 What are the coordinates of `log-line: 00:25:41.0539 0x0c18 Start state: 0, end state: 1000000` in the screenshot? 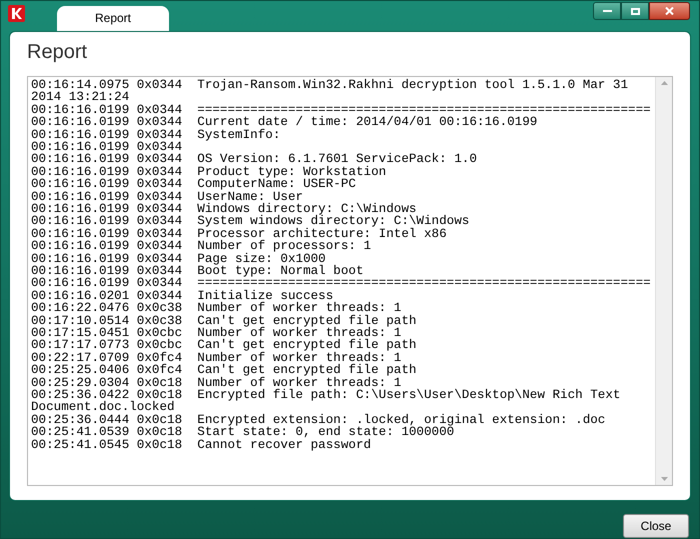 It's located at (242, 432).